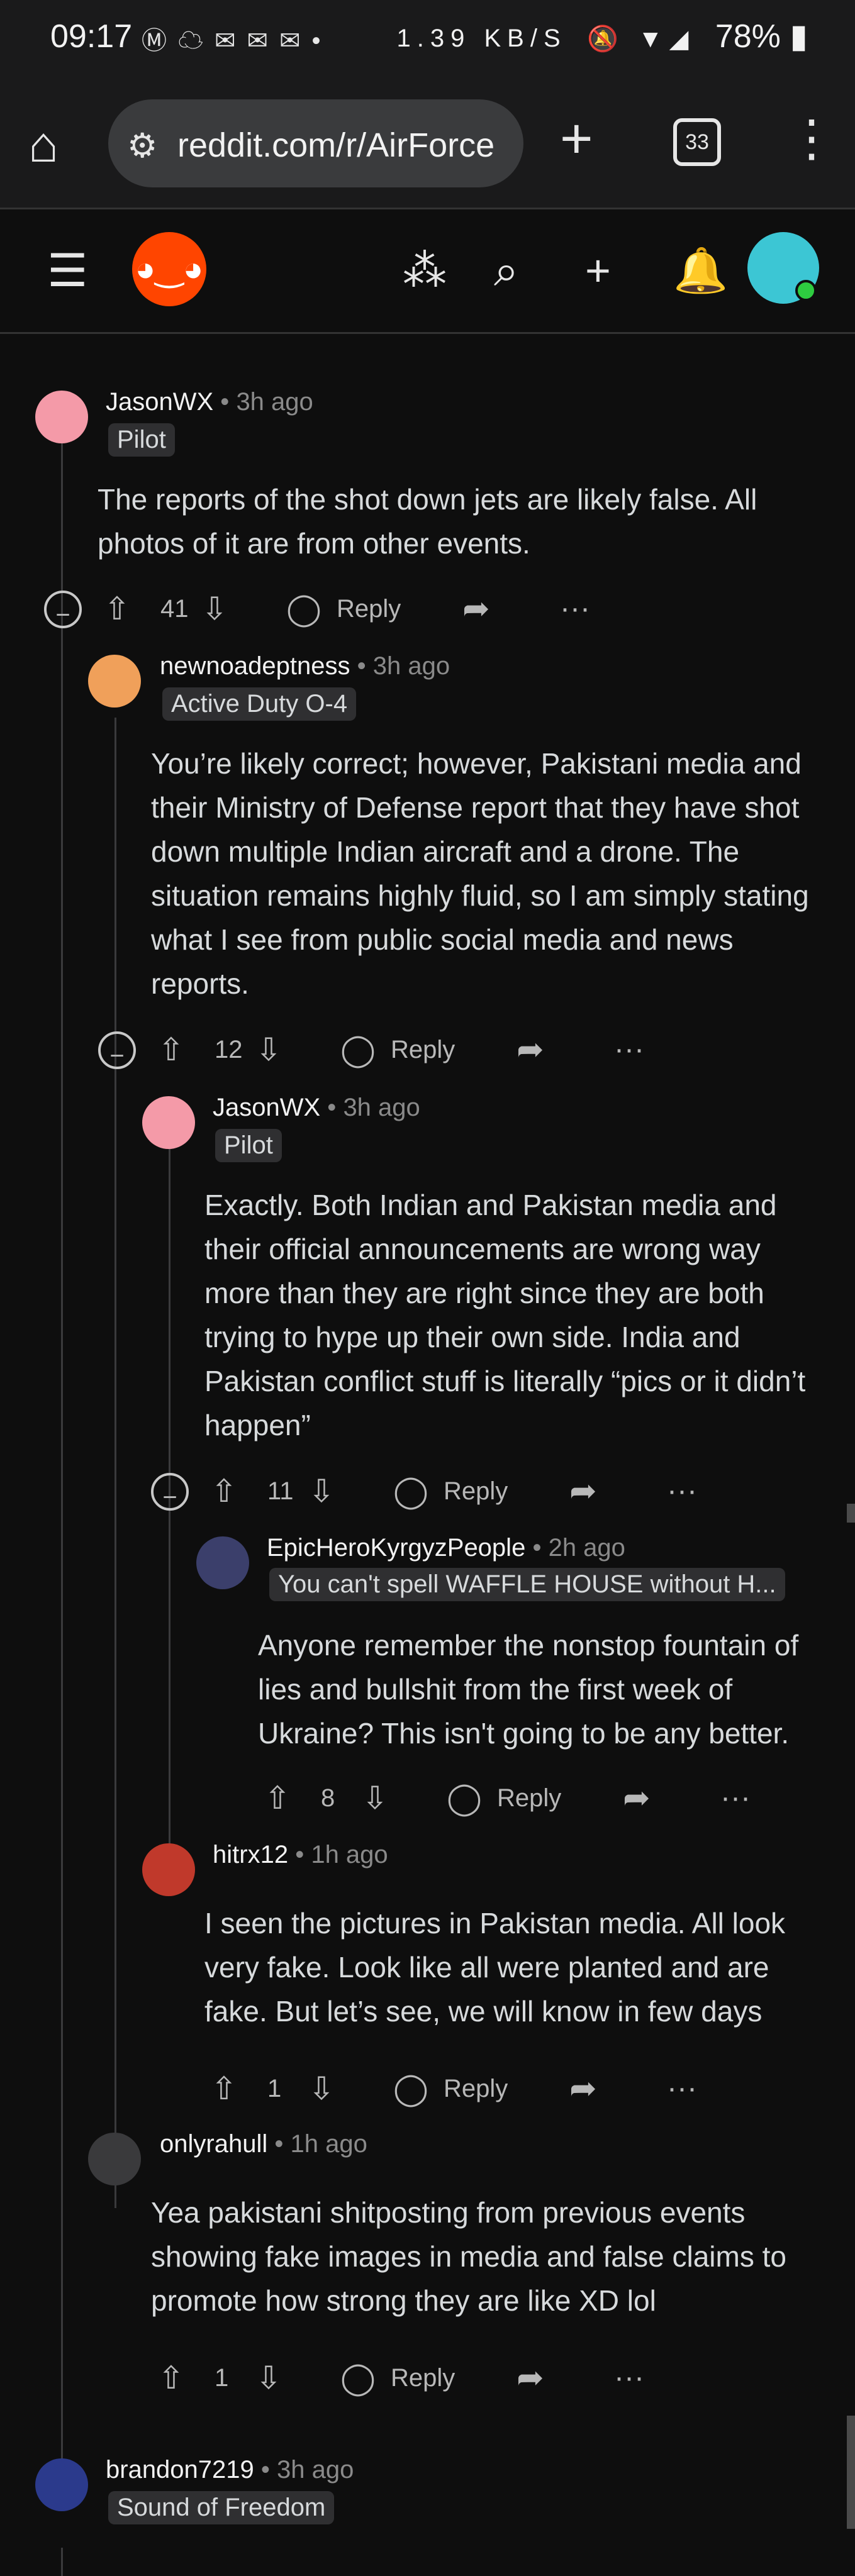 This screenshot has width=855, height=2576. I want to click on username: brandon7219, so click(180, 2470).